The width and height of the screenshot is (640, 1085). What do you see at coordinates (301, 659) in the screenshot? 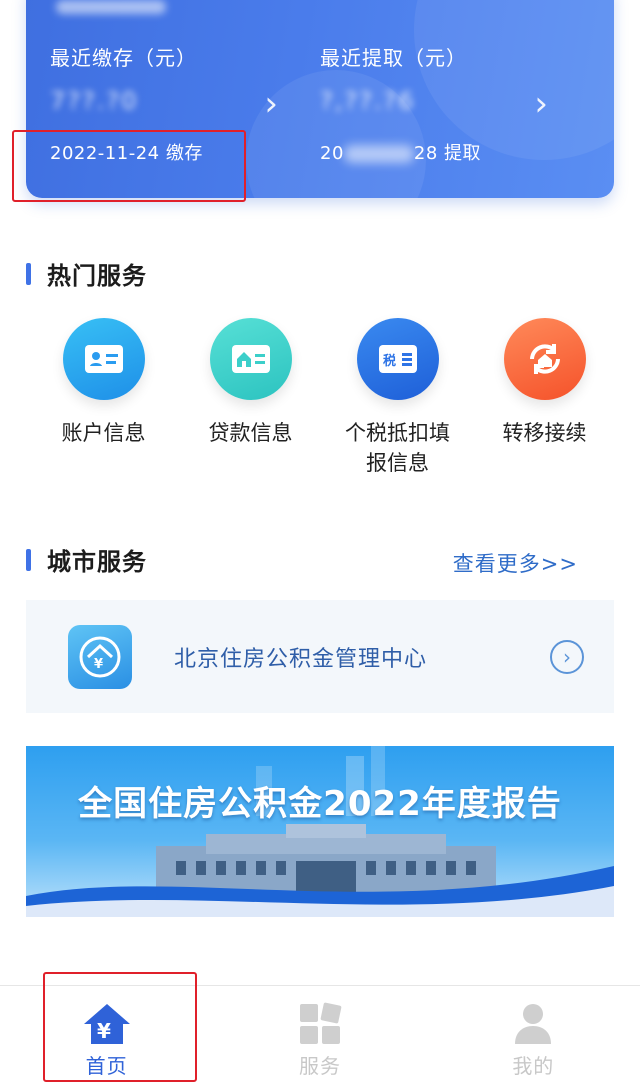
I see `city-center-name: 北京住房公积金管理中心` at bounding box center [301, 659].